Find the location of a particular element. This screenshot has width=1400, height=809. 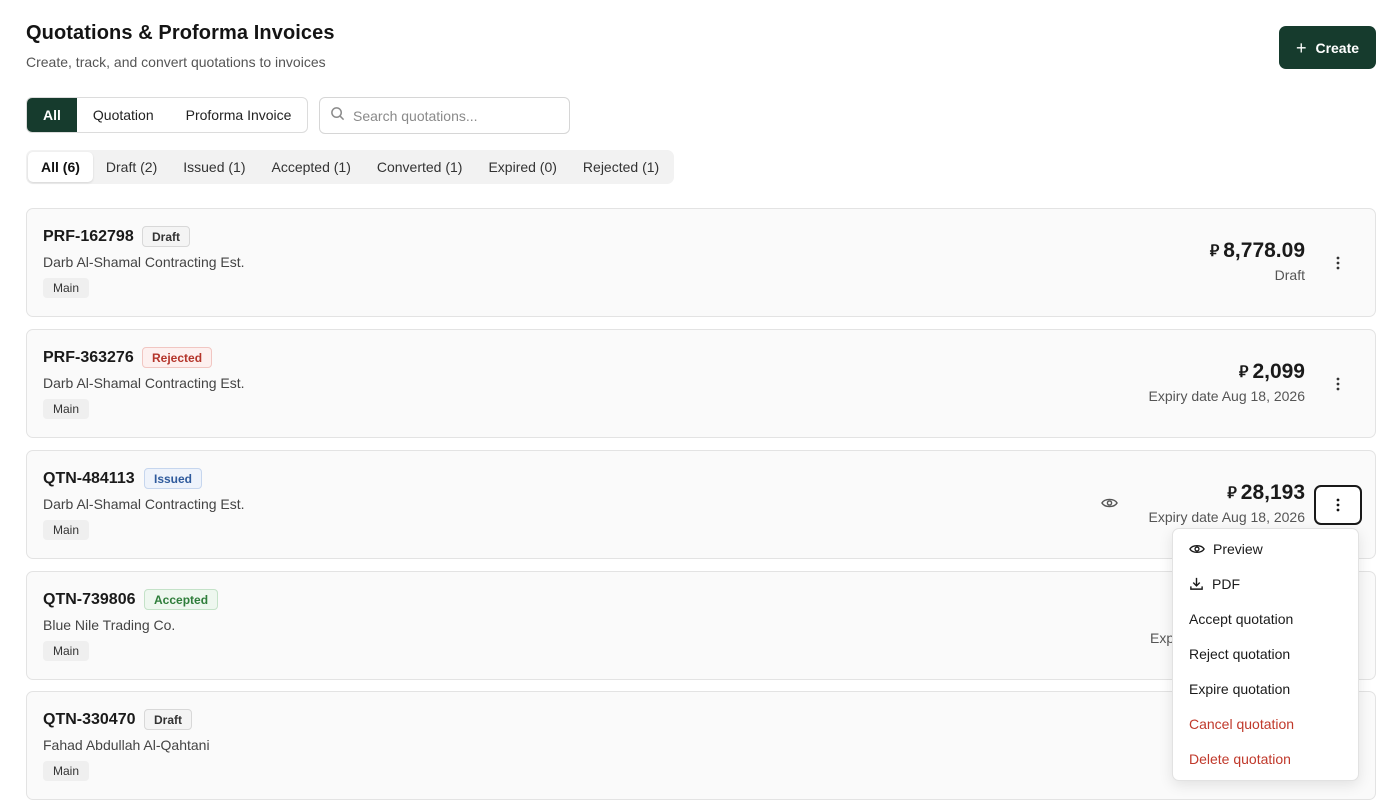

menu-item-label: Delete quotation is located at coordinates (1240, 758).